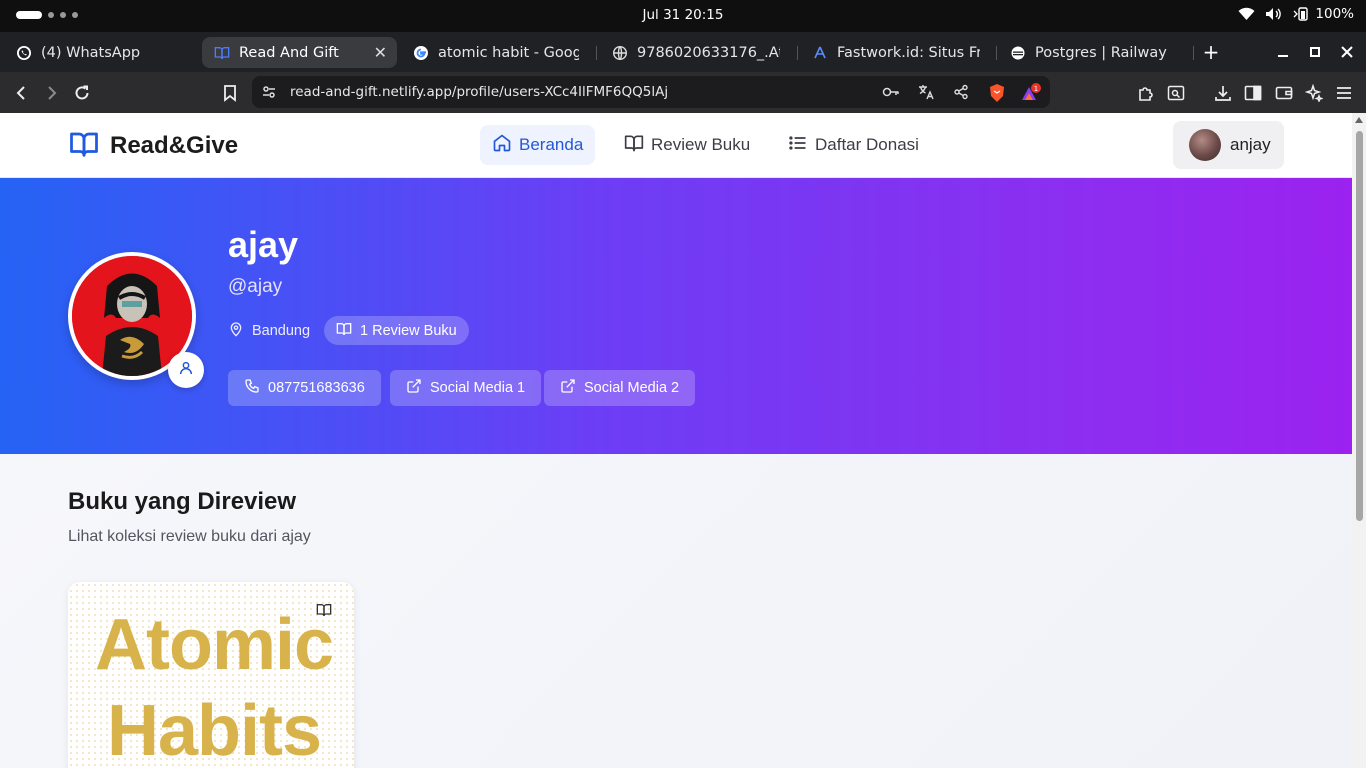  Describe the element at coordinates (867, 144) in the screenshot. I see `nav-label: Daftar Donasi` at that location.